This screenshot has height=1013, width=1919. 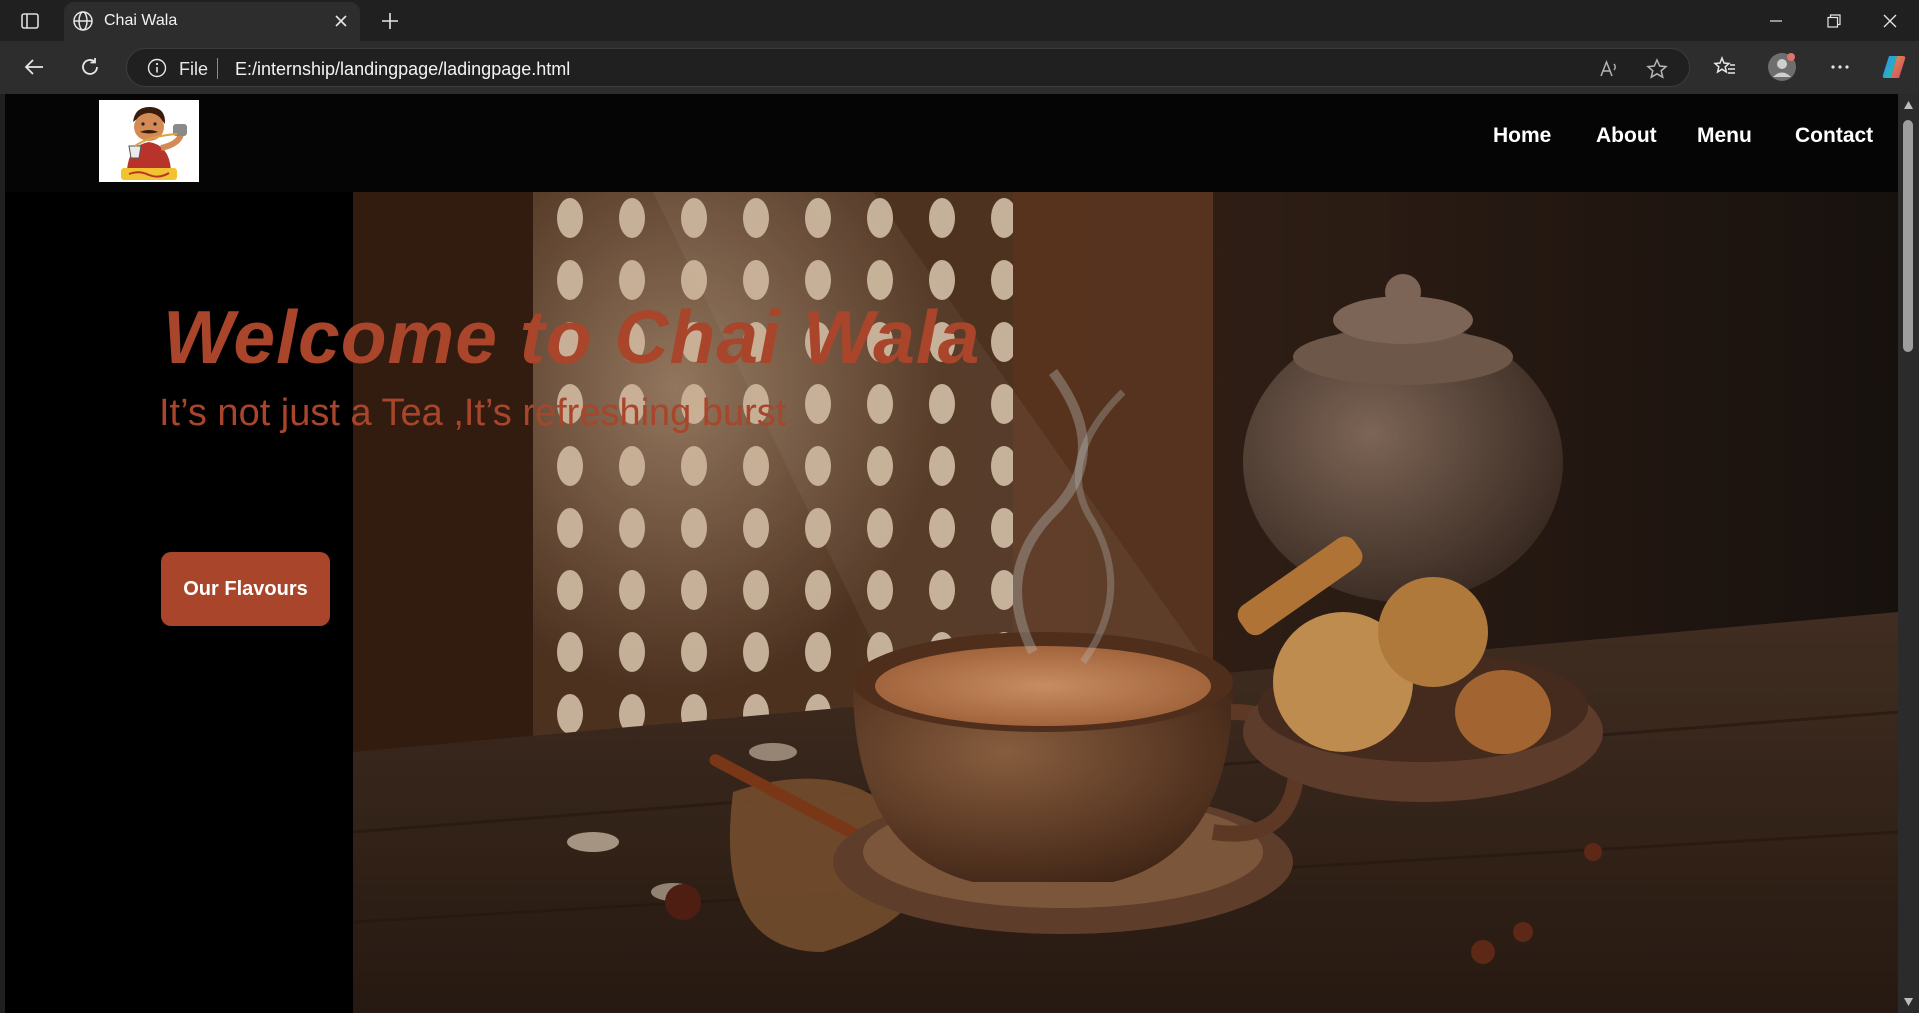 What do you see at coordinates (1834, 136) in the screenshot?
I see `nav-link-contact: Contact` at bounding box center [1834, 136].